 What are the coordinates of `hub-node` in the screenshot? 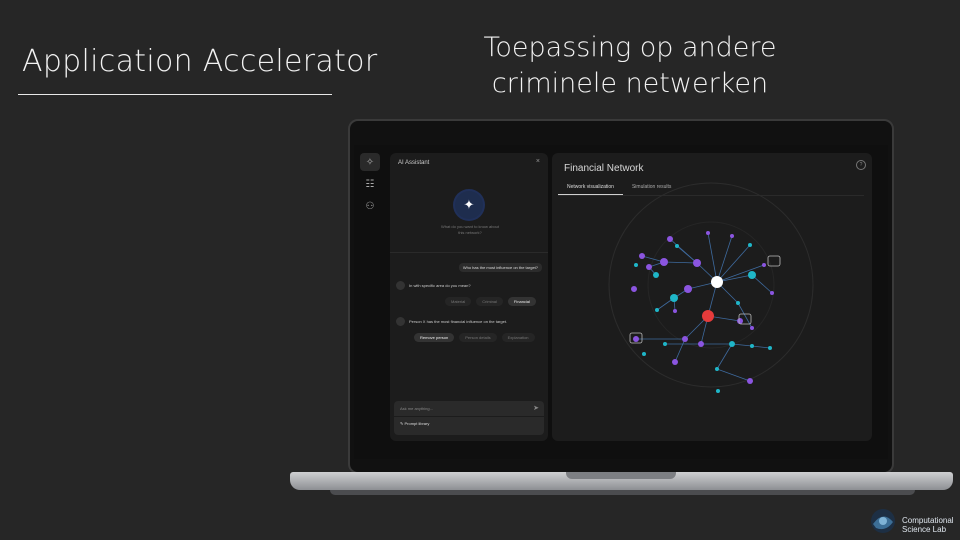 It's located at (717, 282).